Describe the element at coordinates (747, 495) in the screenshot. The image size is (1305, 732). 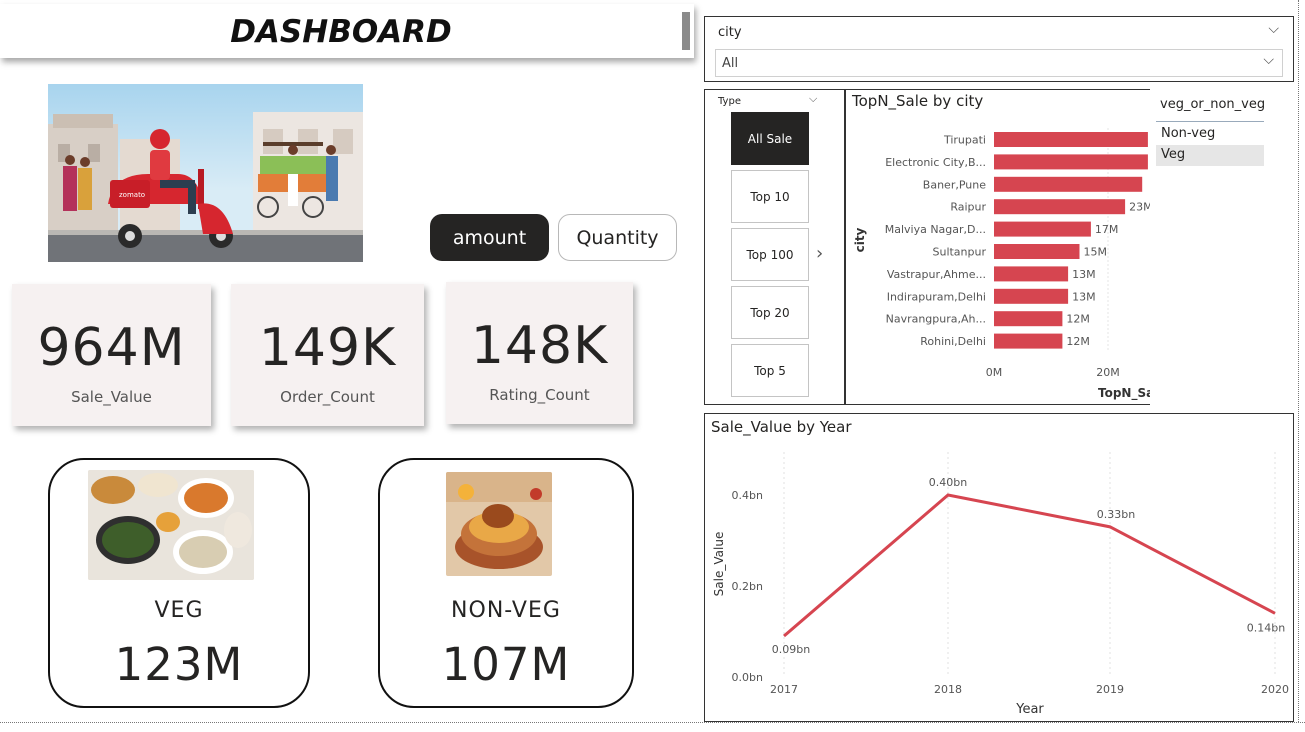
I see `y-tick-label: 0.4bn` at that location.